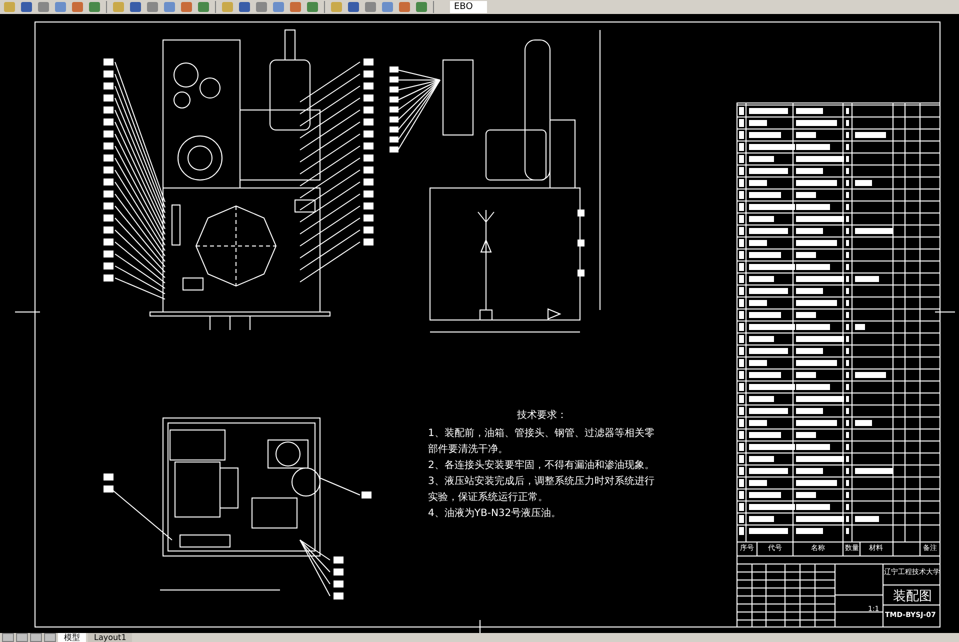 This screenshot has width=959, height=642. Describe the element at coordinates (110, 637) in the screenshot. I see `layout-tab: Layout1` at that location.